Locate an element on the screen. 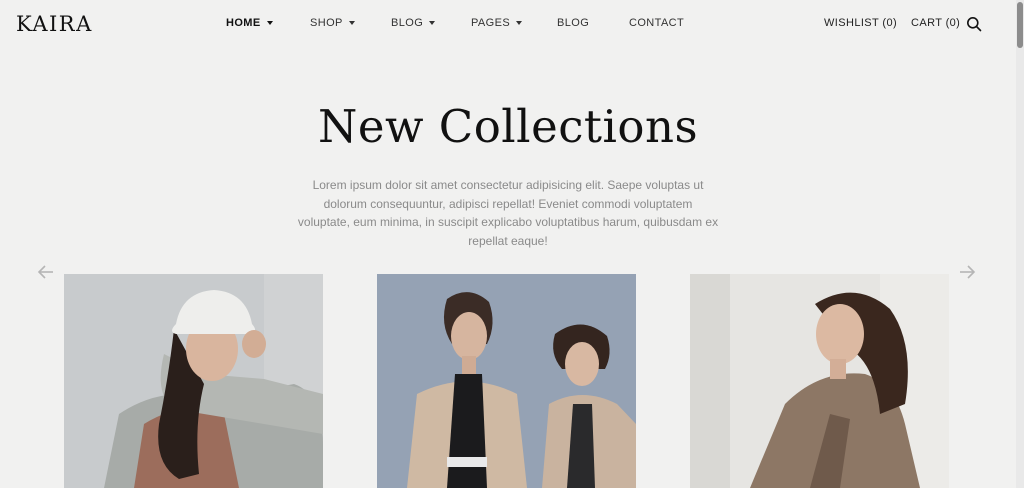 The width and height of the screenshot is (1024, 488). product-image-two-women is located at coordinates (506, 381).